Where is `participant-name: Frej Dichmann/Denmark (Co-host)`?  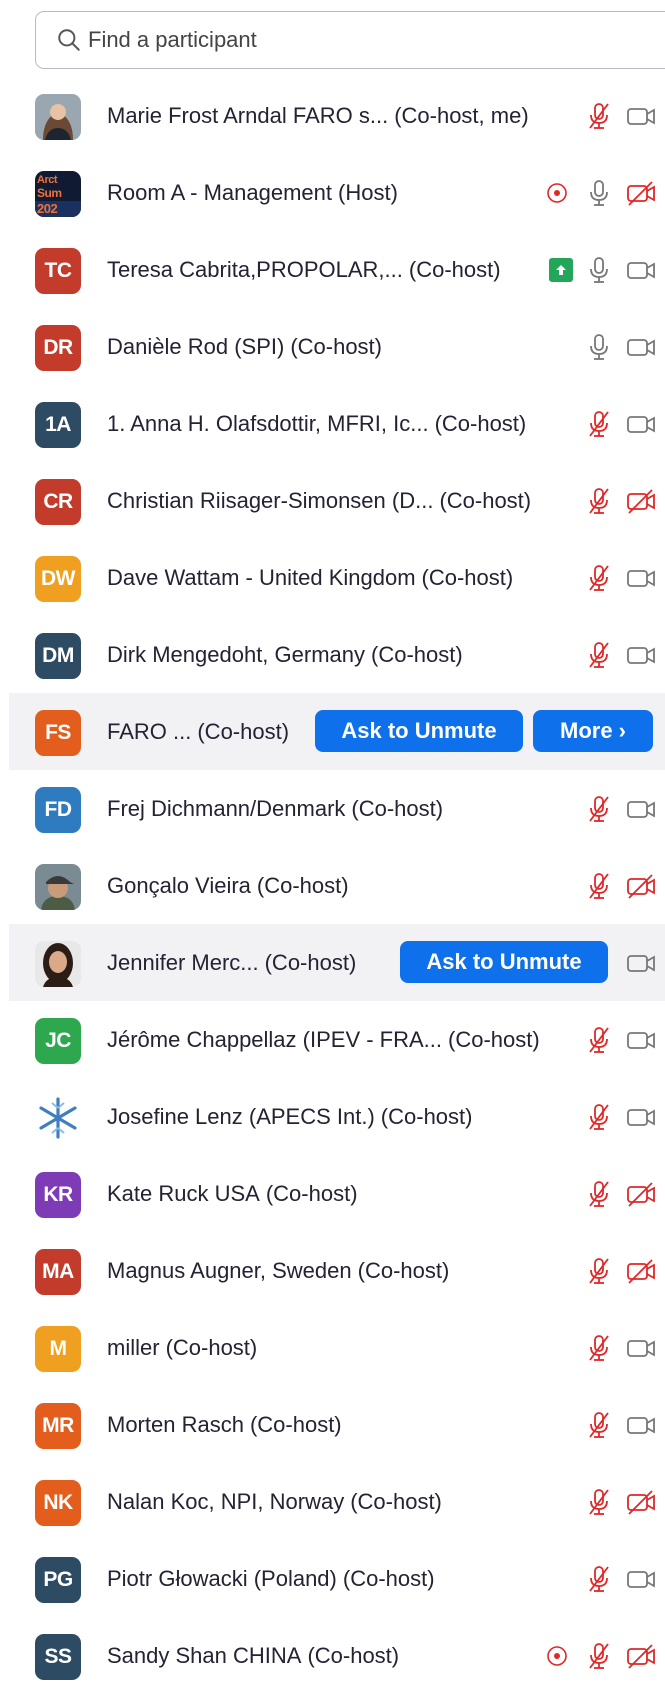 participant-name: Frej Dichmann/Denmark (Co-host) is located at coordinates (275, 808).